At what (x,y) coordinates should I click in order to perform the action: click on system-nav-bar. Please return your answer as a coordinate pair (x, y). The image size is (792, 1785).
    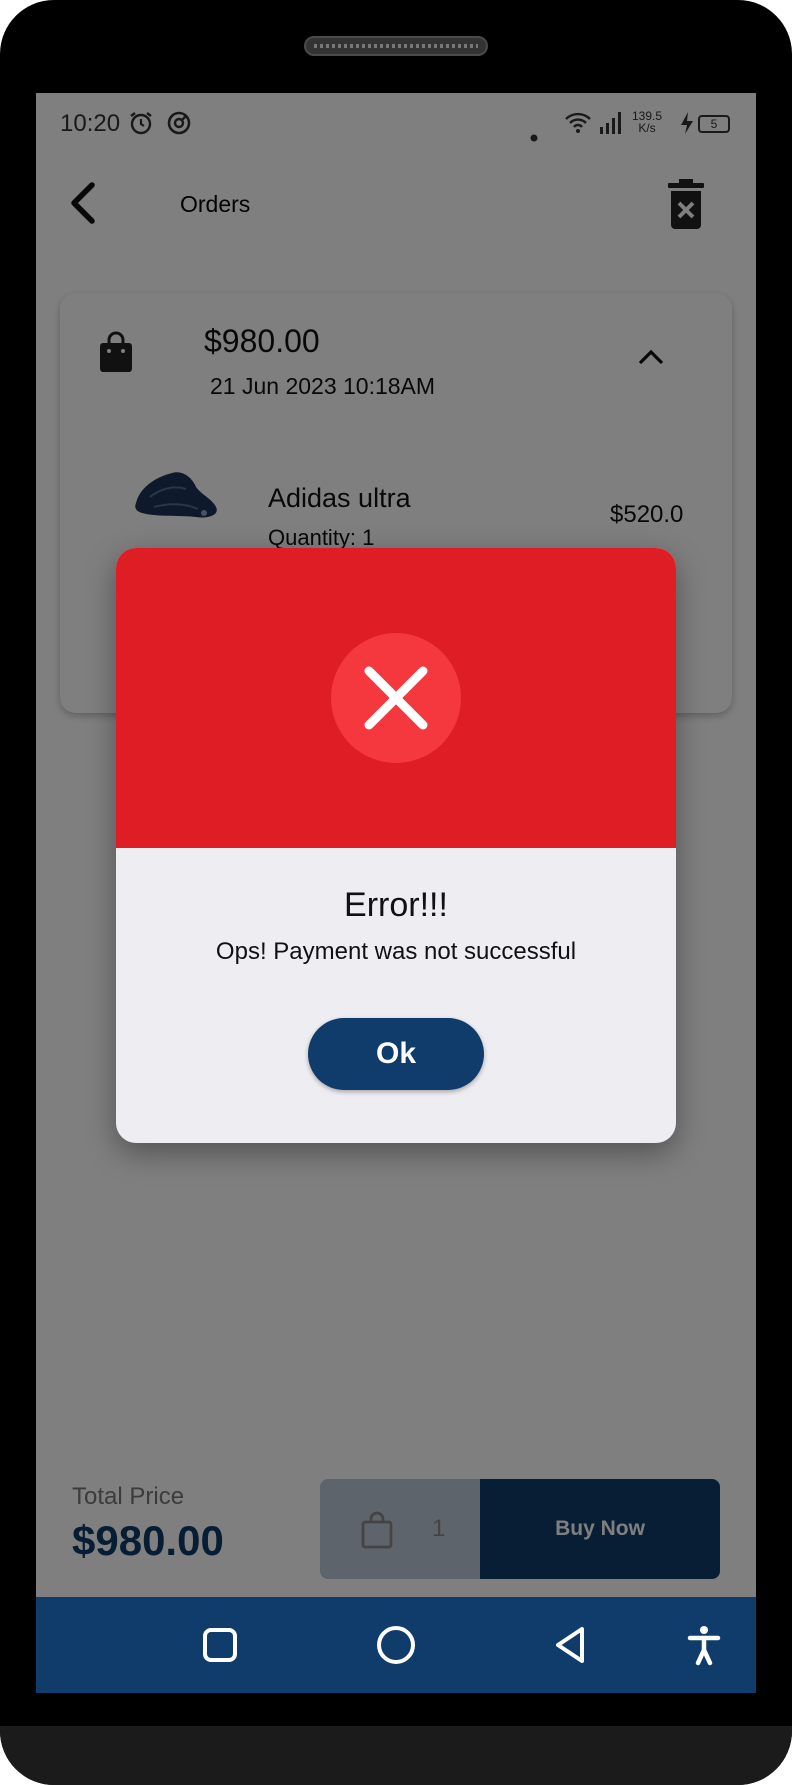
    Looking at the image, I should click on (396, 1645).